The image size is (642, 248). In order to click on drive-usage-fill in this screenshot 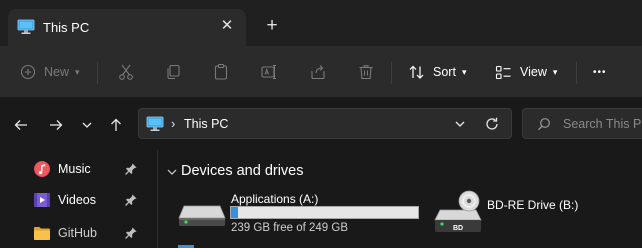, I will do `click(235, 212)`.